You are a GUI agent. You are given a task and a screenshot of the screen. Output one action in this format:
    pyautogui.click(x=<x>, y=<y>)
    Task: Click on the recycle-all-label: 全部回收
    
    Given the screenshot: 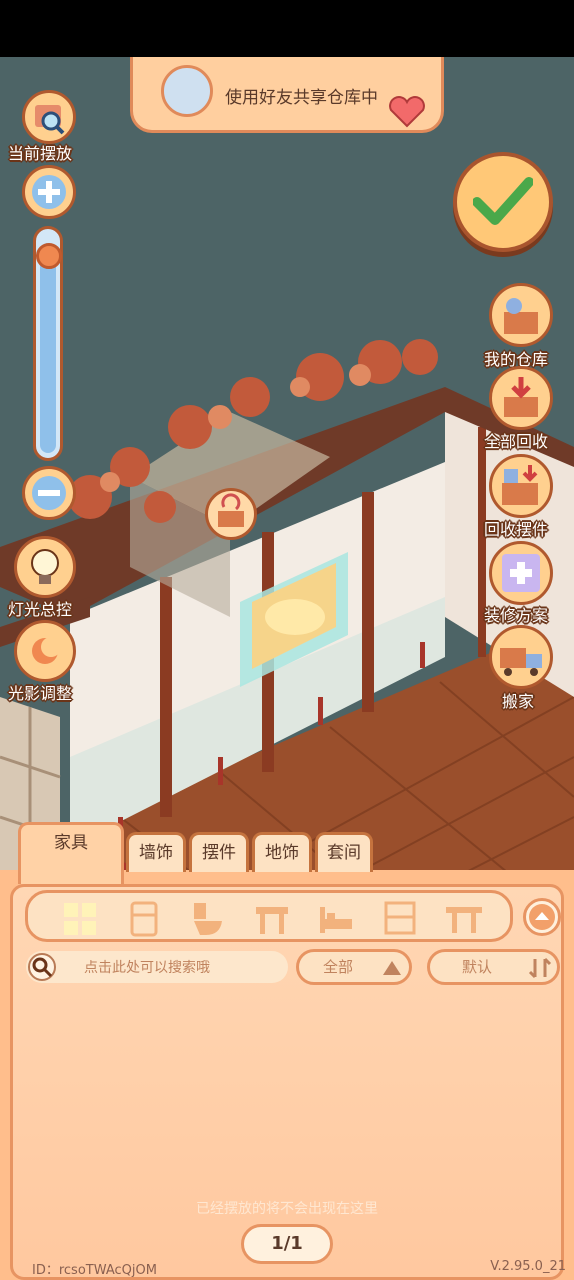 What is the action you would take?
    pyautogui.click(x=516, y=441)
    